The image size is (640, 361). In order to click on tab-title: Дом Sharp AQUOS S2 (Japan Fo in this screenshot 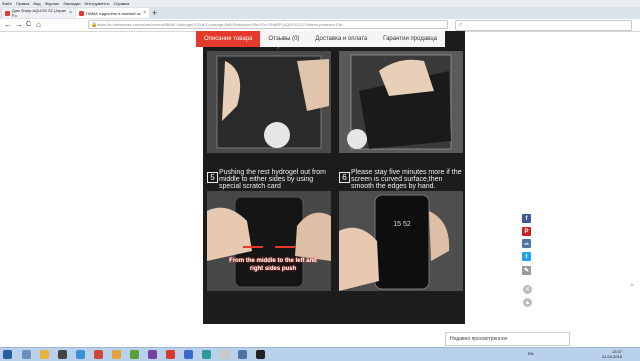, I will do `click(39, 13)`.